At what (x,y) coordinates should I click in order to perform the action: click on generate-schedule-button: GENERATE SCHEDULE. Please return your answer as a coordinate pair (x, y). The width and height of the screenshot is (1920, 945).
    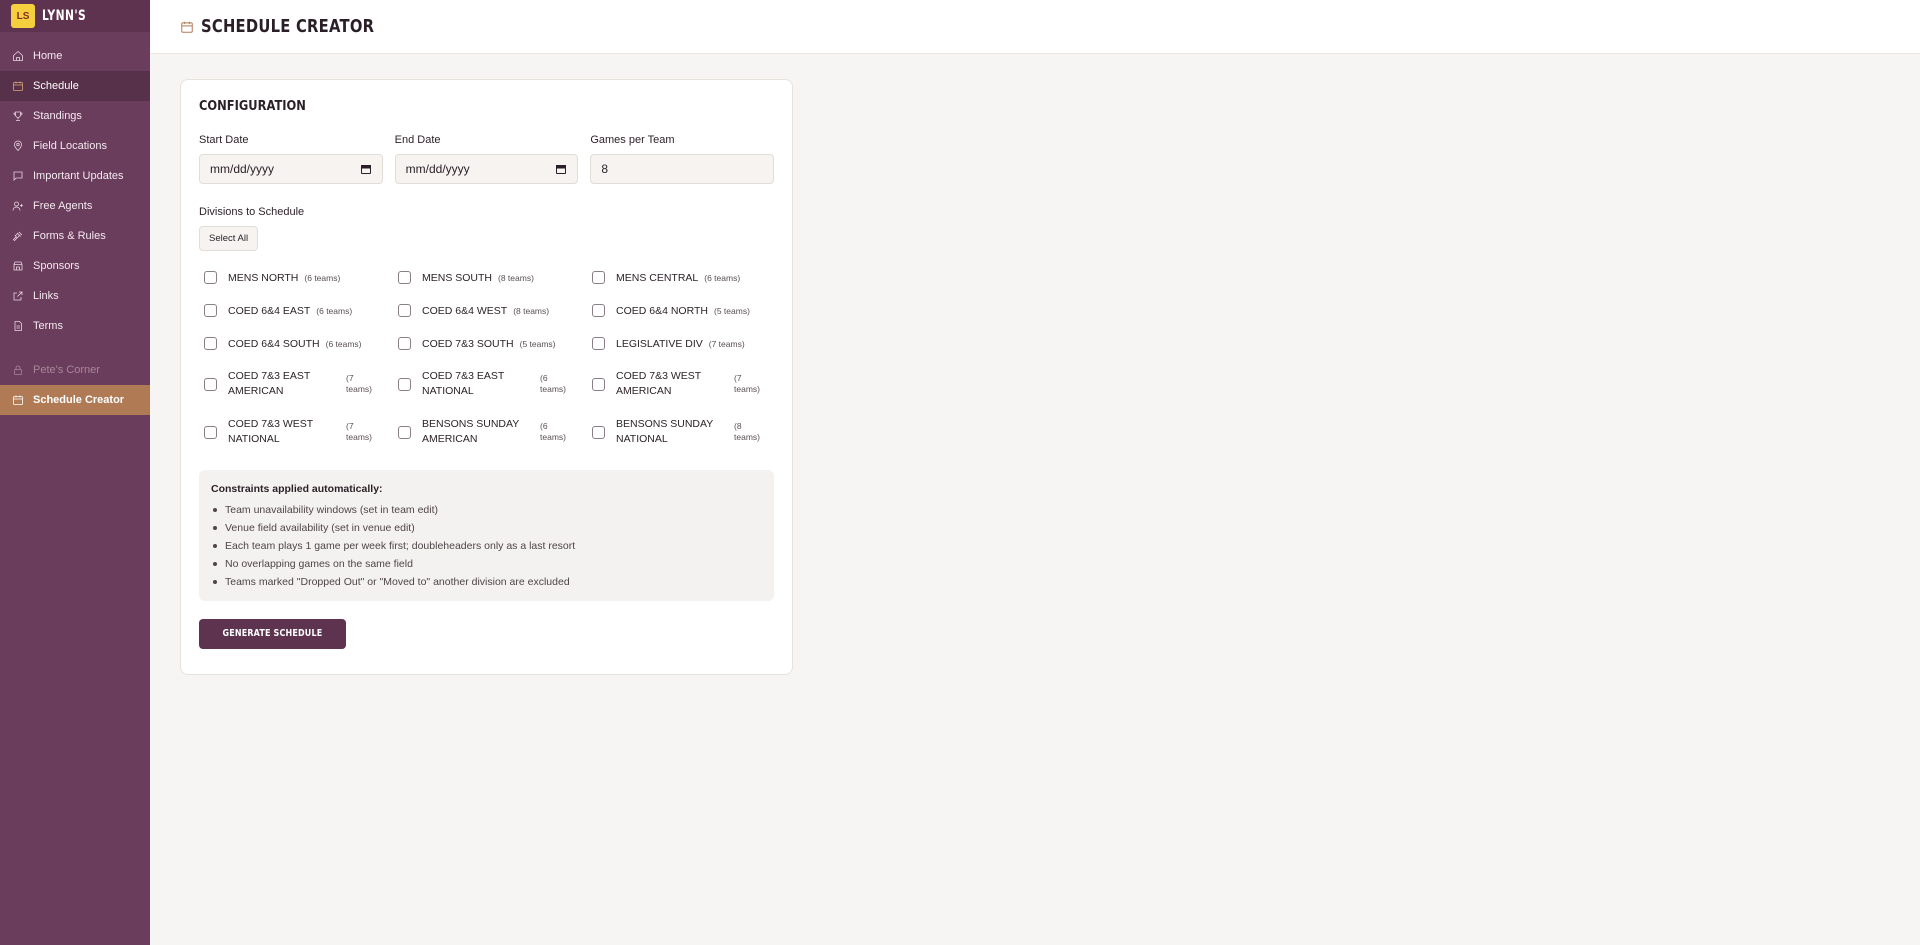
    Looking at the image, I should click on (272, 634).